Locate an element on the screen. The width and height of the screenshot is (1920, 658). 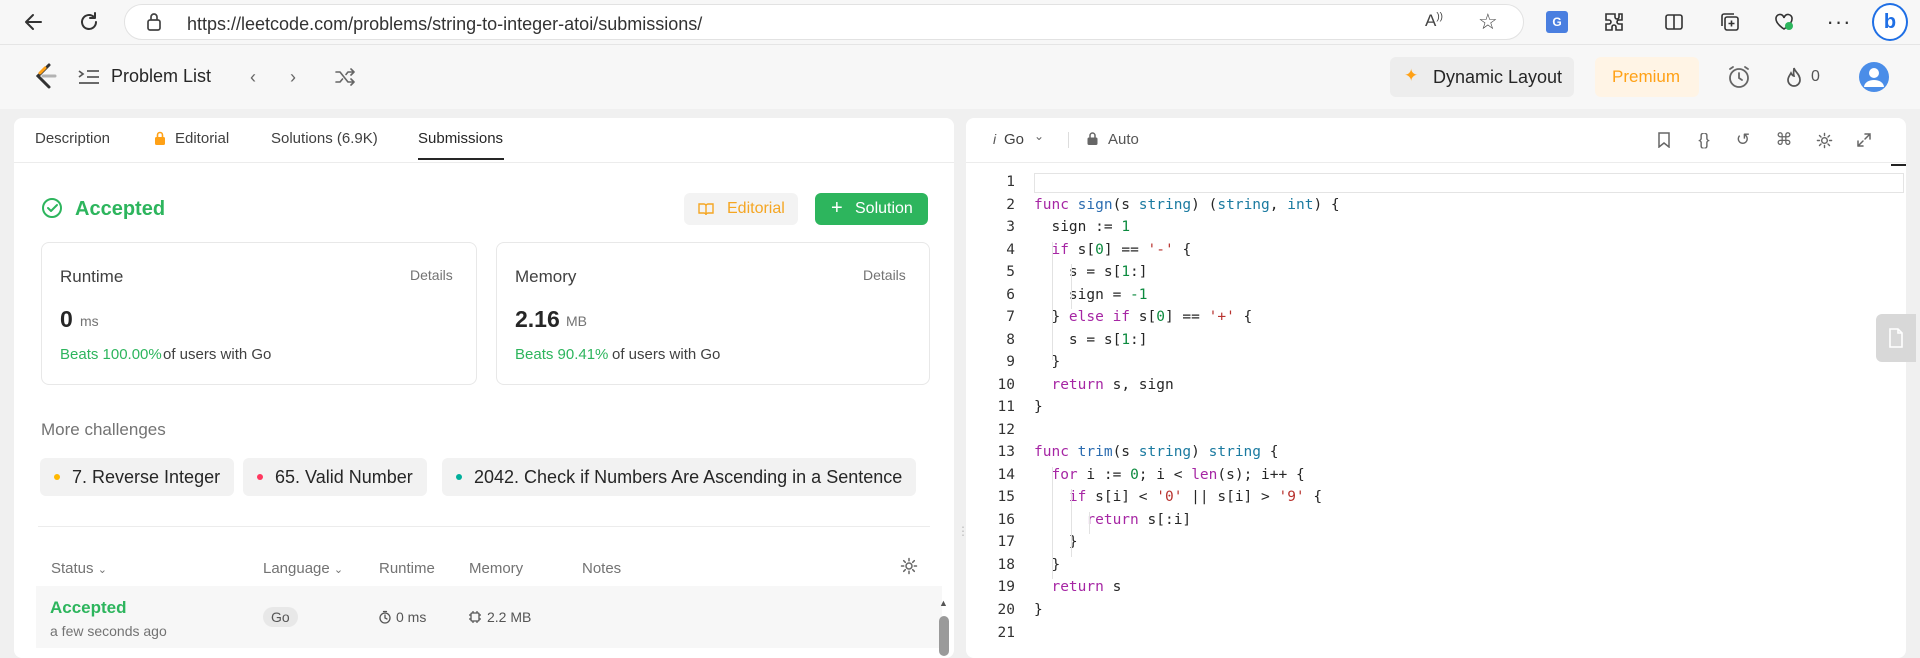
code-line: return s[:i] is located at coordinates (1139, 520).